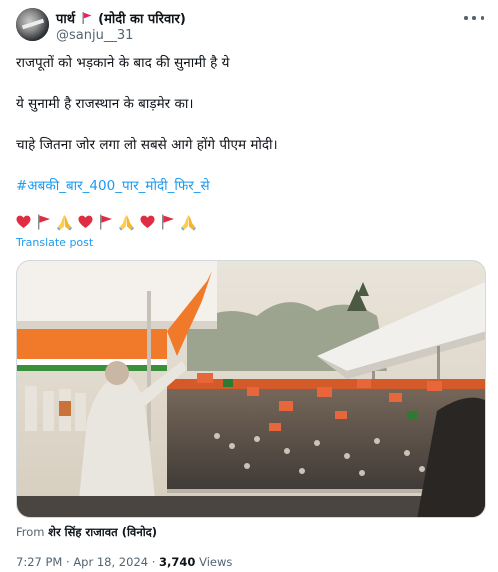  Describe the element at coordinates (66, 19) in the screenshot. I see `author-name: पार्थ` at that location.